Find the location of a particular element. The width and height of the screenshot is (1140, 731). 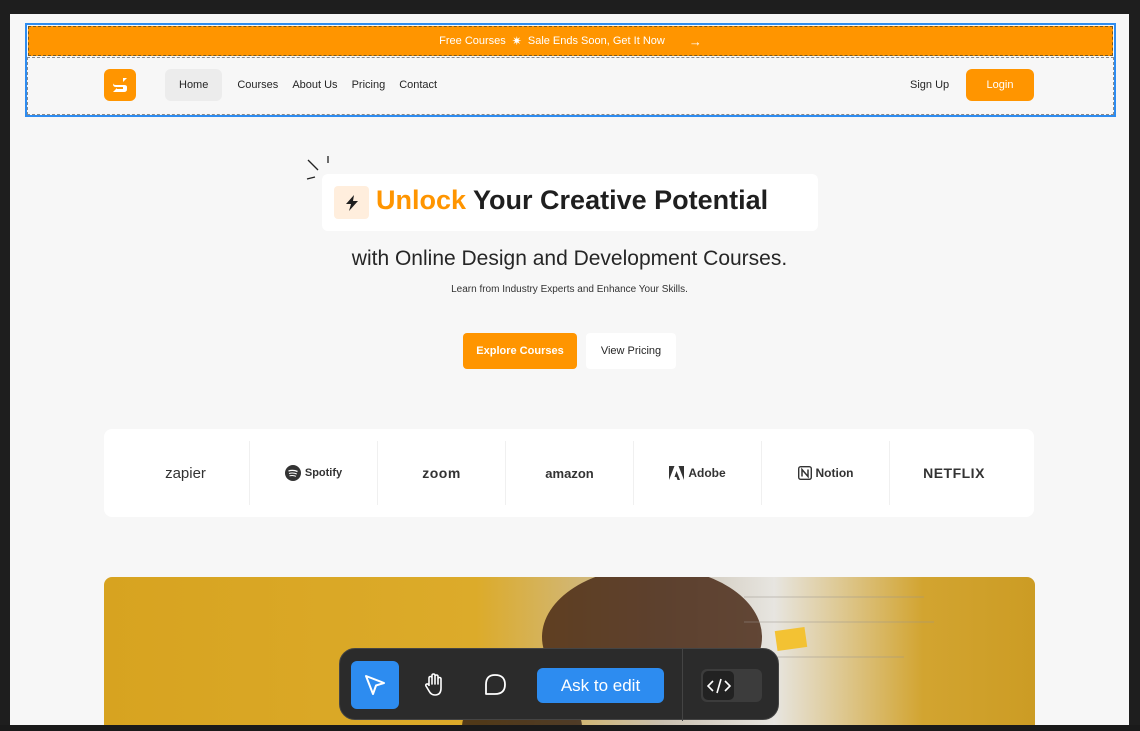

zapier-logo: zapier is located at coordinates (186, 473).